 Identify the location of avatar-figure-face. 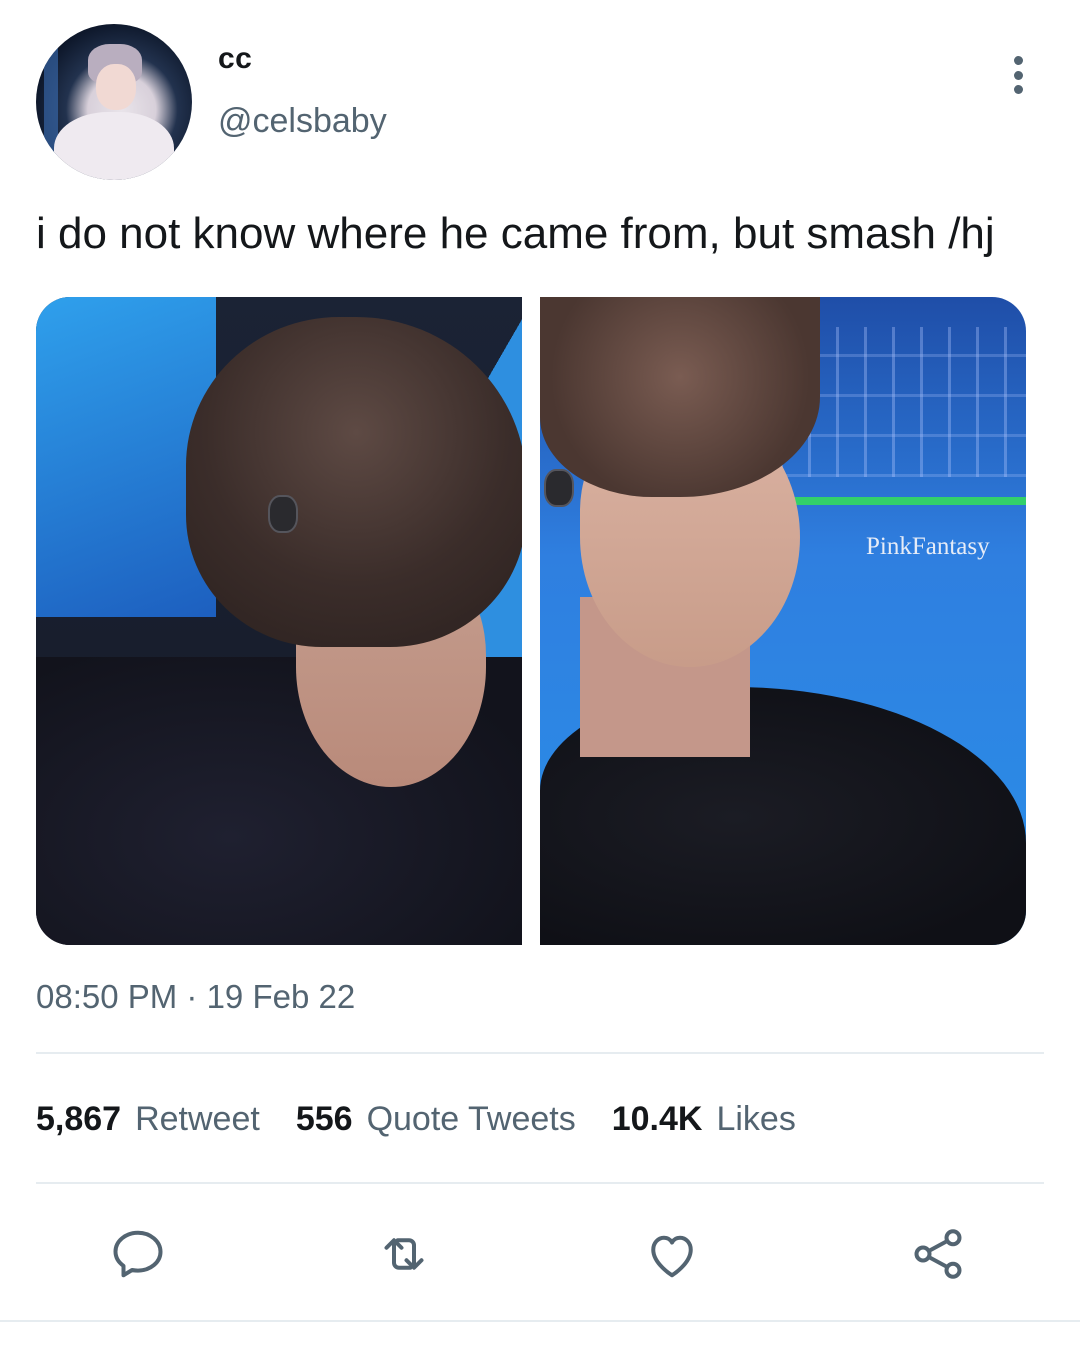
(116, 87).